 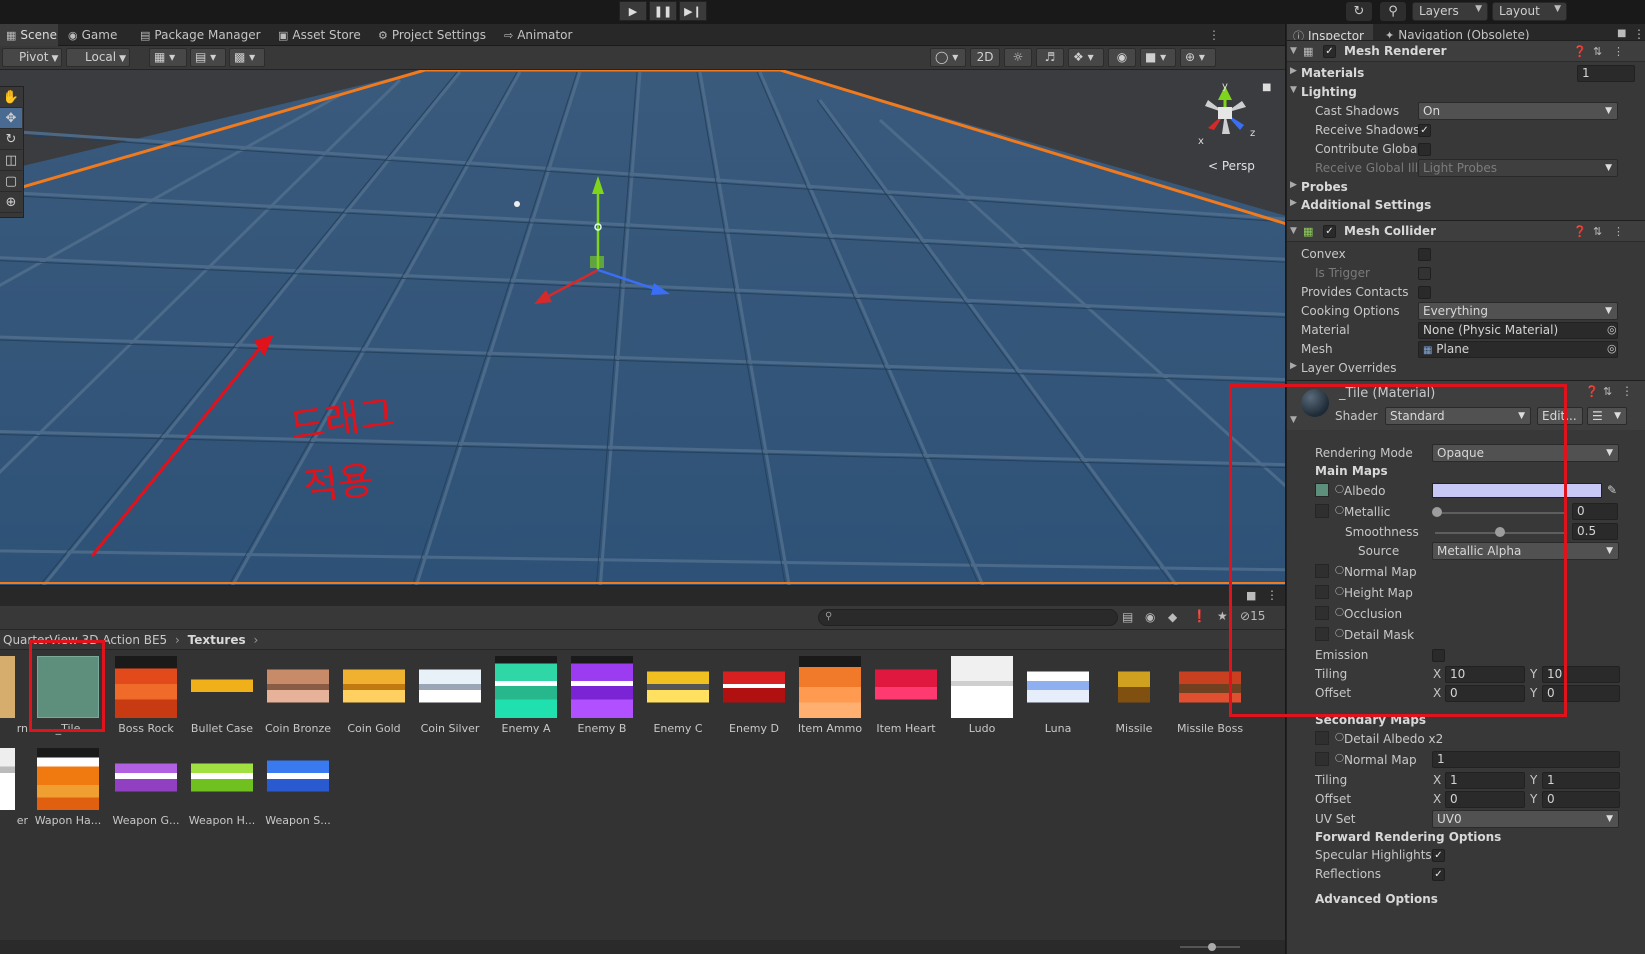 What do you see at coordinates (1158, 57) in the screenshot?
I see `camera-settings-icon: ■ ▾` at bounding box center [1158, 57].